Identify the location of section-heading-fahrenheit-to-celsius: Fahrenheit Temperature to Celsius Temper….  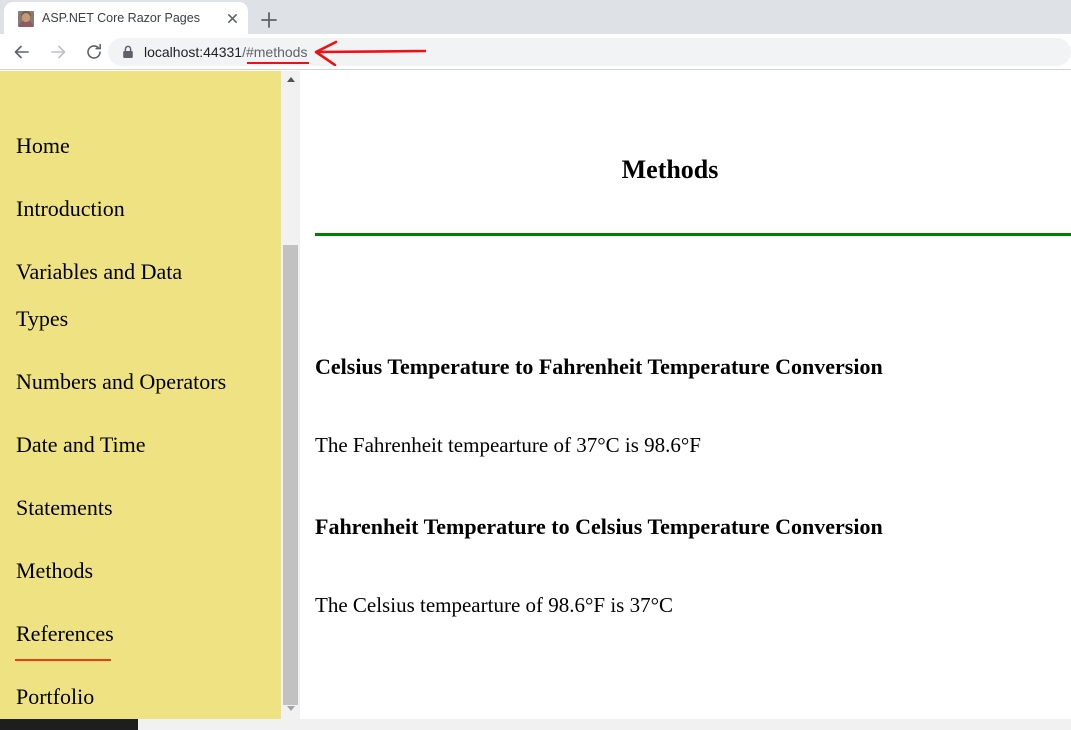
(599, 526).